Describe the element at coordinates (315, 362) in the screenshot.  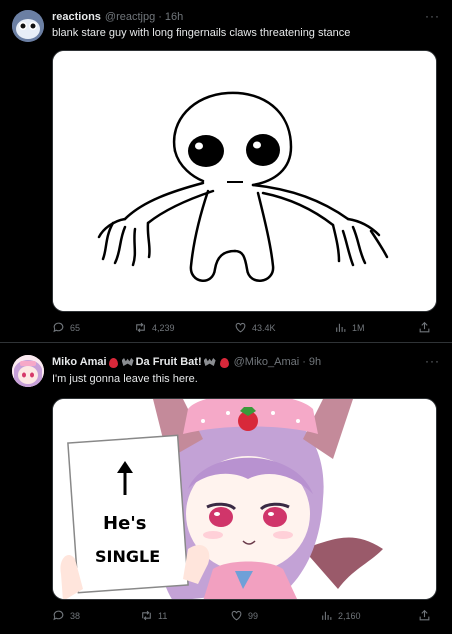
I see `timestamp: 9h` at that location.